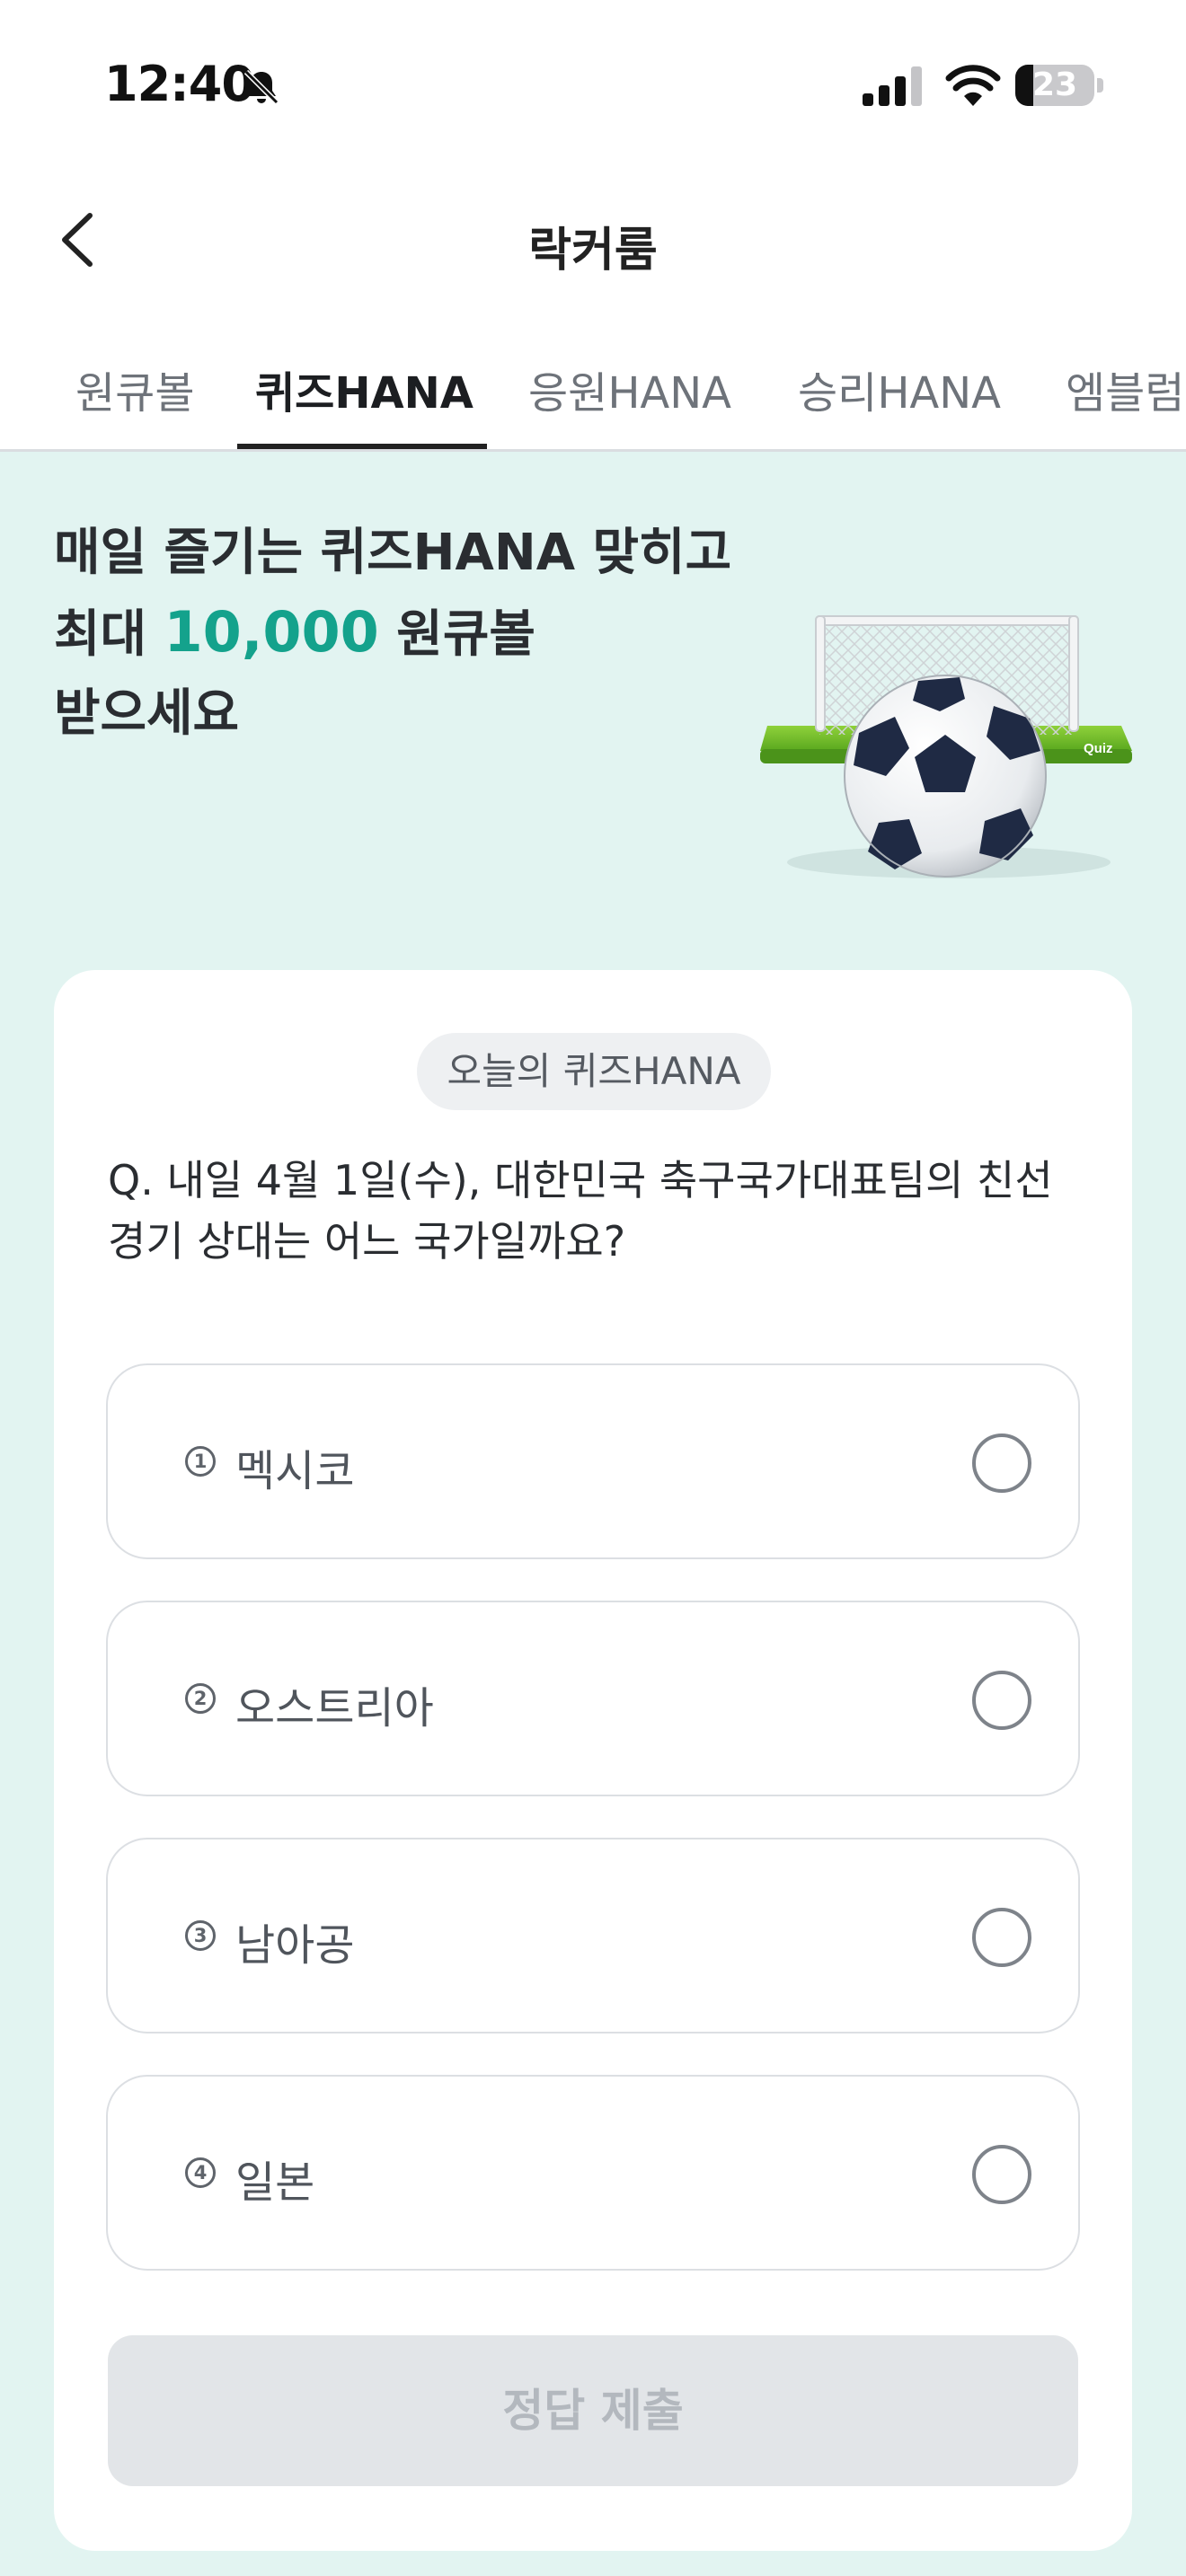 The width and height of the screenshot is (1186, 2576). What do you see at coordinates (364, 388) in the screenshot?
I see `tab-quiz-hana: 퀴즈HANA` at bounding box center [364, 388].